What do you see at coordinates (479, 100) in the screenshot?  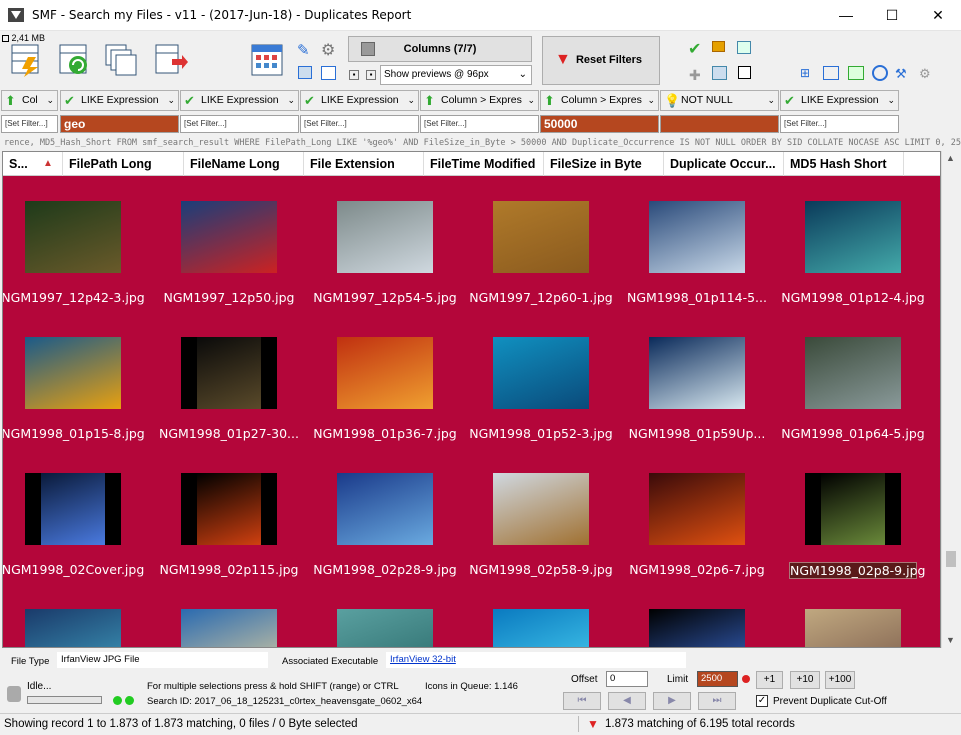 I see `filter-type-4: ⬆ Column > Expres ⌄` at bounding box center [479, 100].